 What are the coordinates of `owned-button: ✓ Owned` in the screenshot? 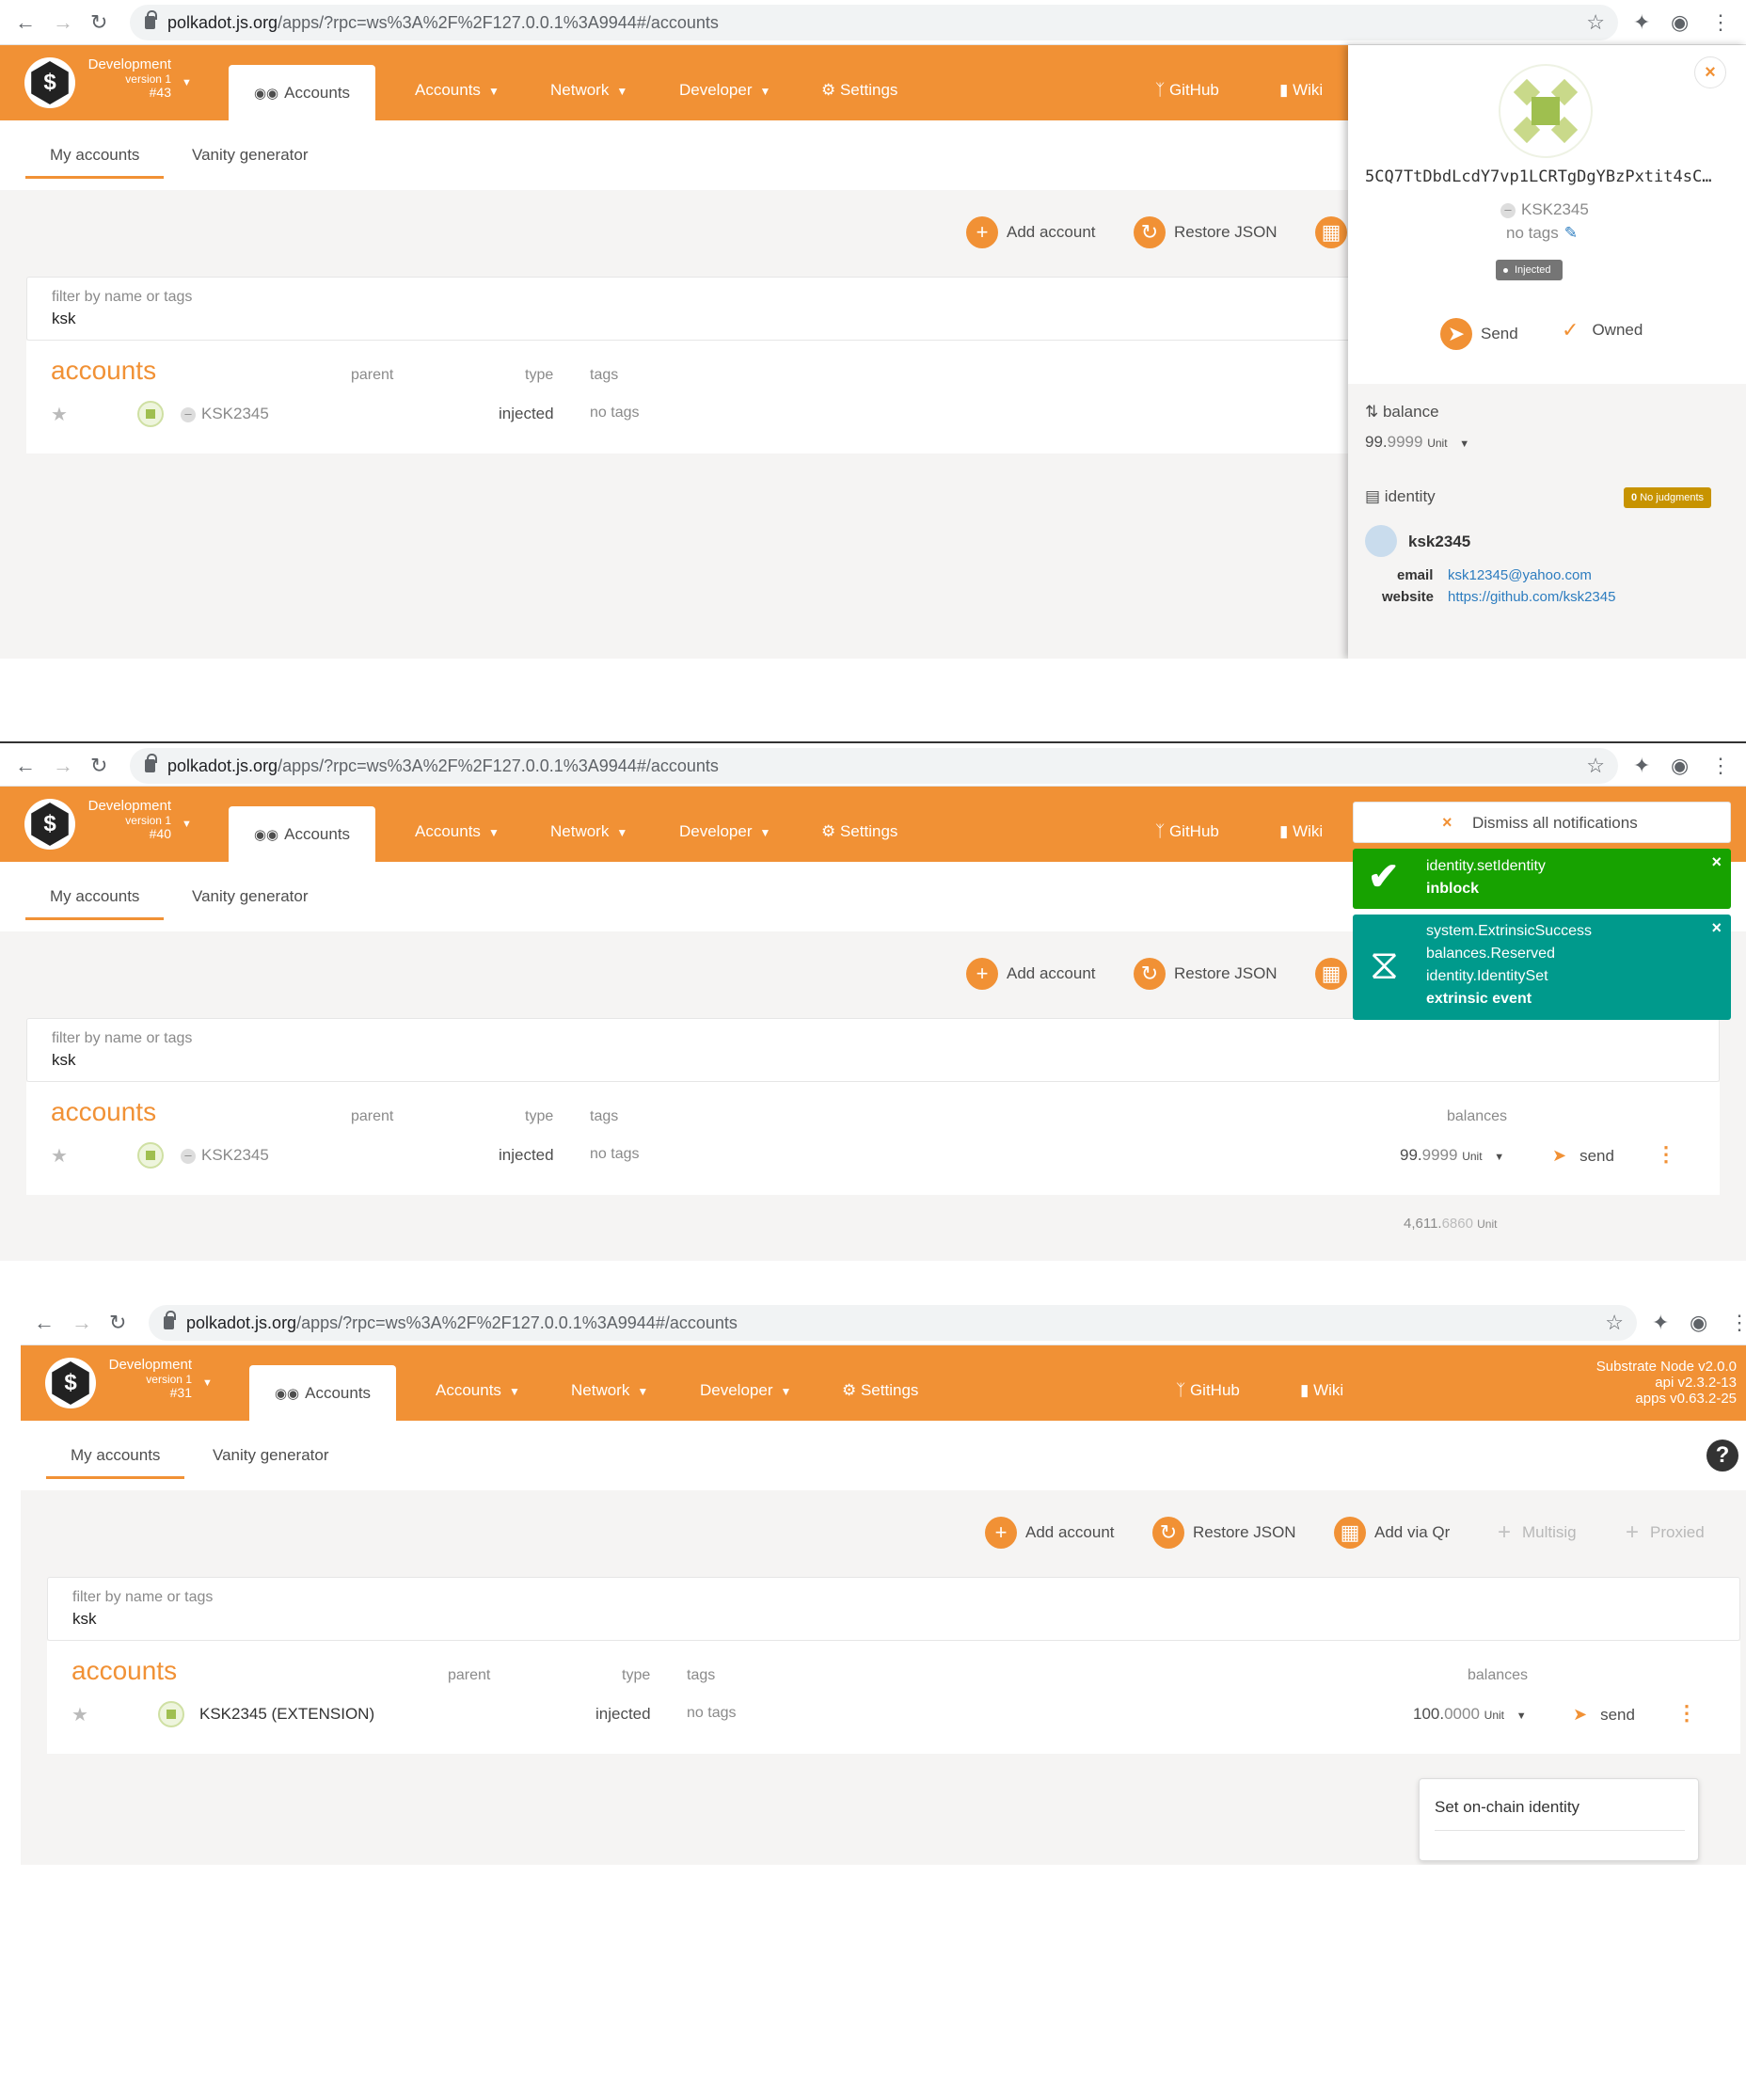 It's located at (1602, 330).